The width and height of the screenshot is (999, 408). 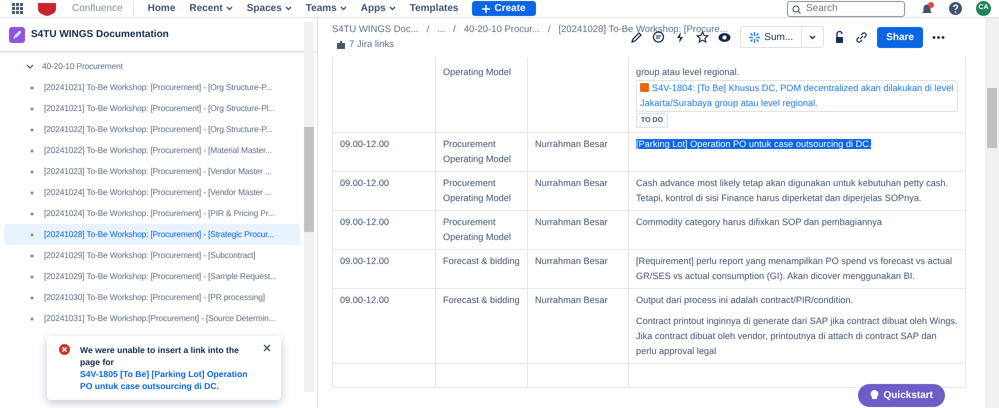 I want to click on sparkle-icon, so click(x=754, y=37).